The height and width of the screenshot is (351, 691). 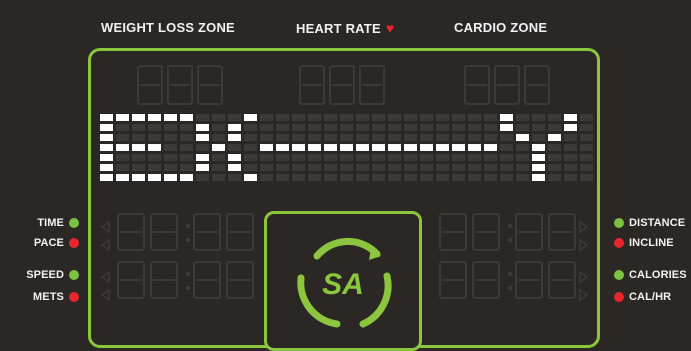 I want to click on left-arrow-icon, so click(x=105, y=227).